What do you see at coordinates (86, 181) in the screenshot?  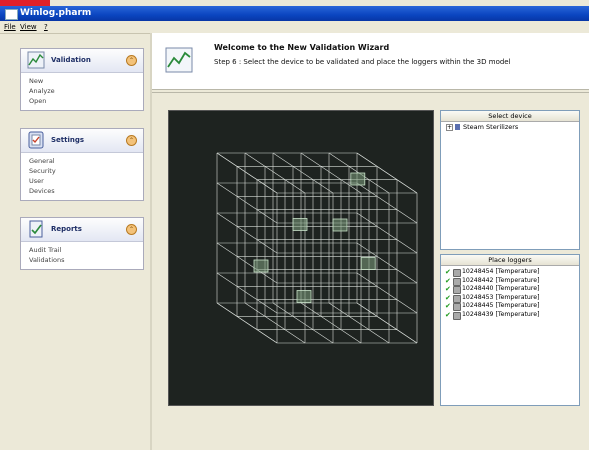 I see `nav-item-user: User` at bounding box center [86, 181].